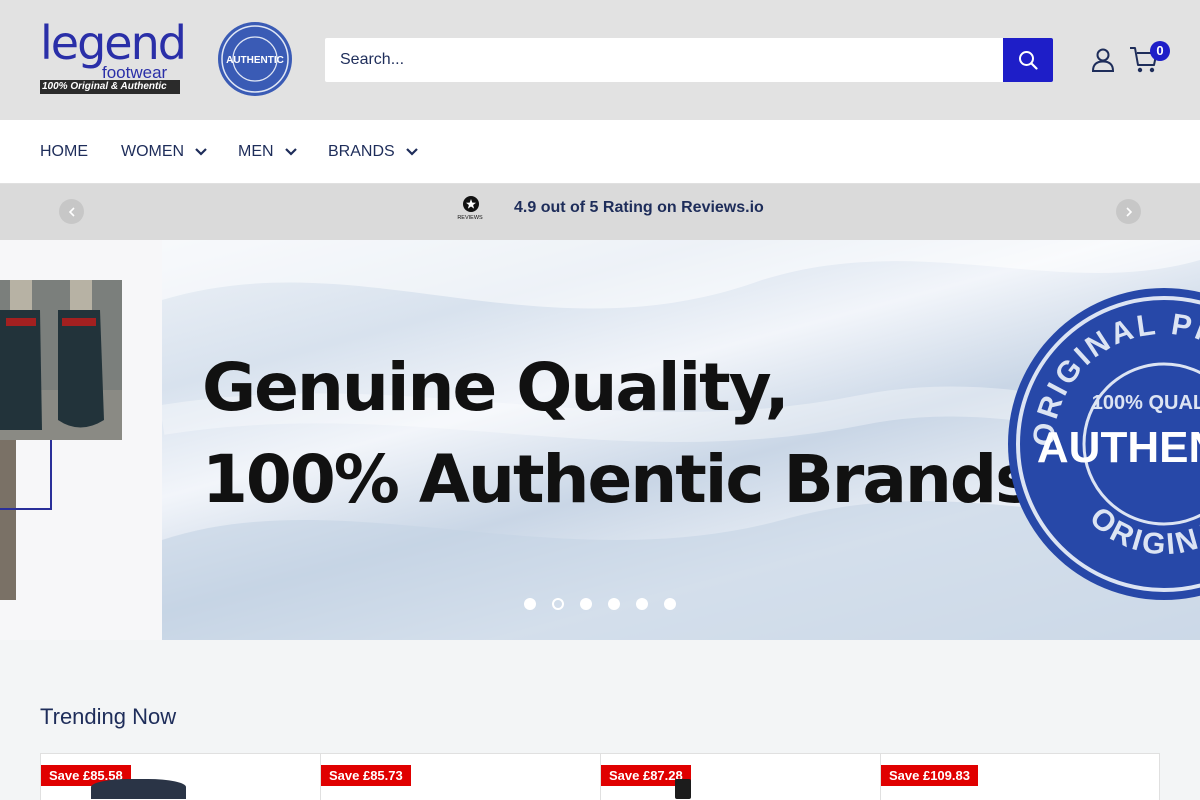 This screenshot has height=800, width=1200. I want to click on stamp-quality-text: 100% QUALITY, so click(1146, 403).